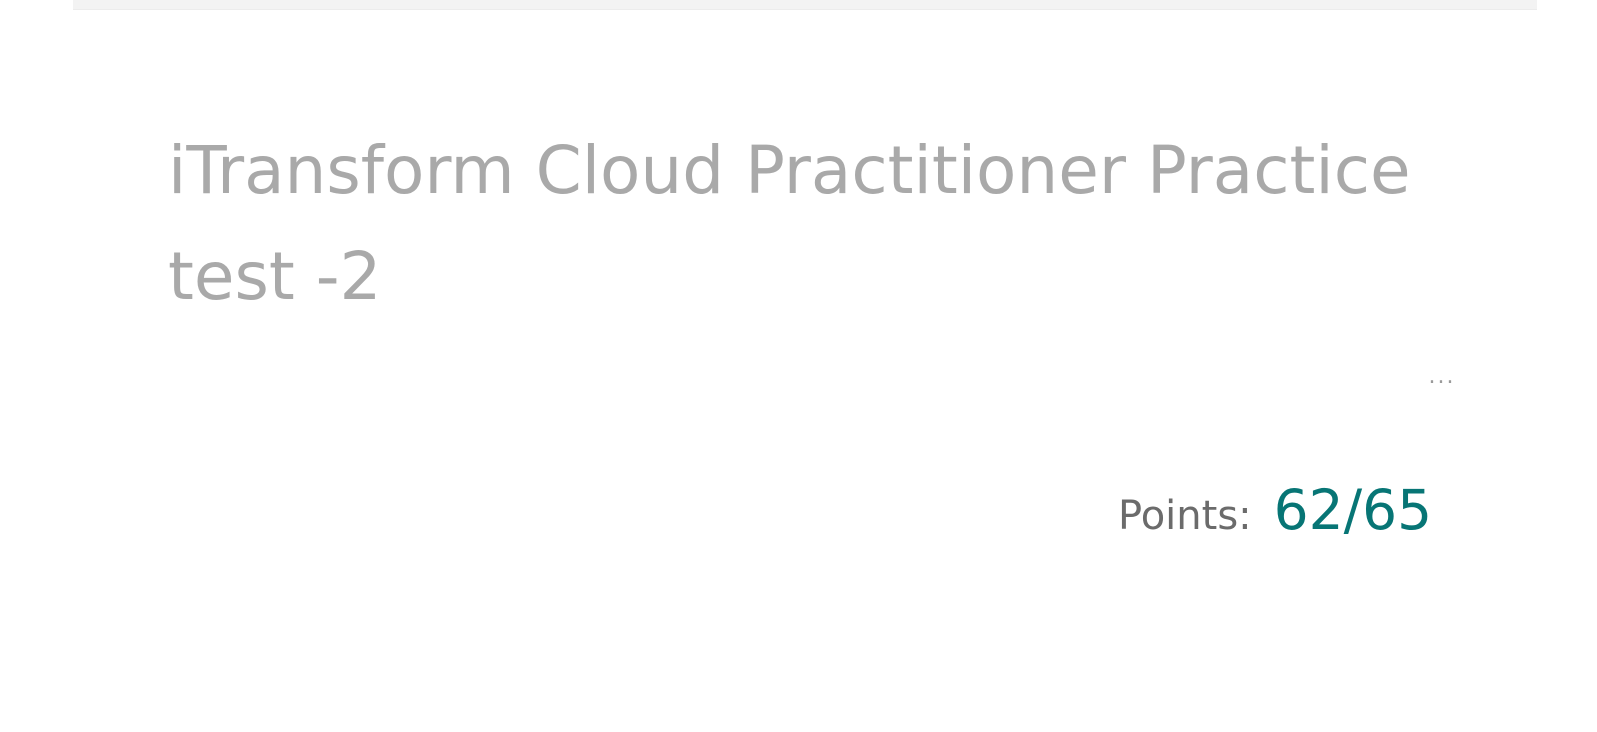 Image resolution: width=1597 pixels, height=732 pixels. I want to click on score-summary: Points: 62/65, so click(1275, 510).